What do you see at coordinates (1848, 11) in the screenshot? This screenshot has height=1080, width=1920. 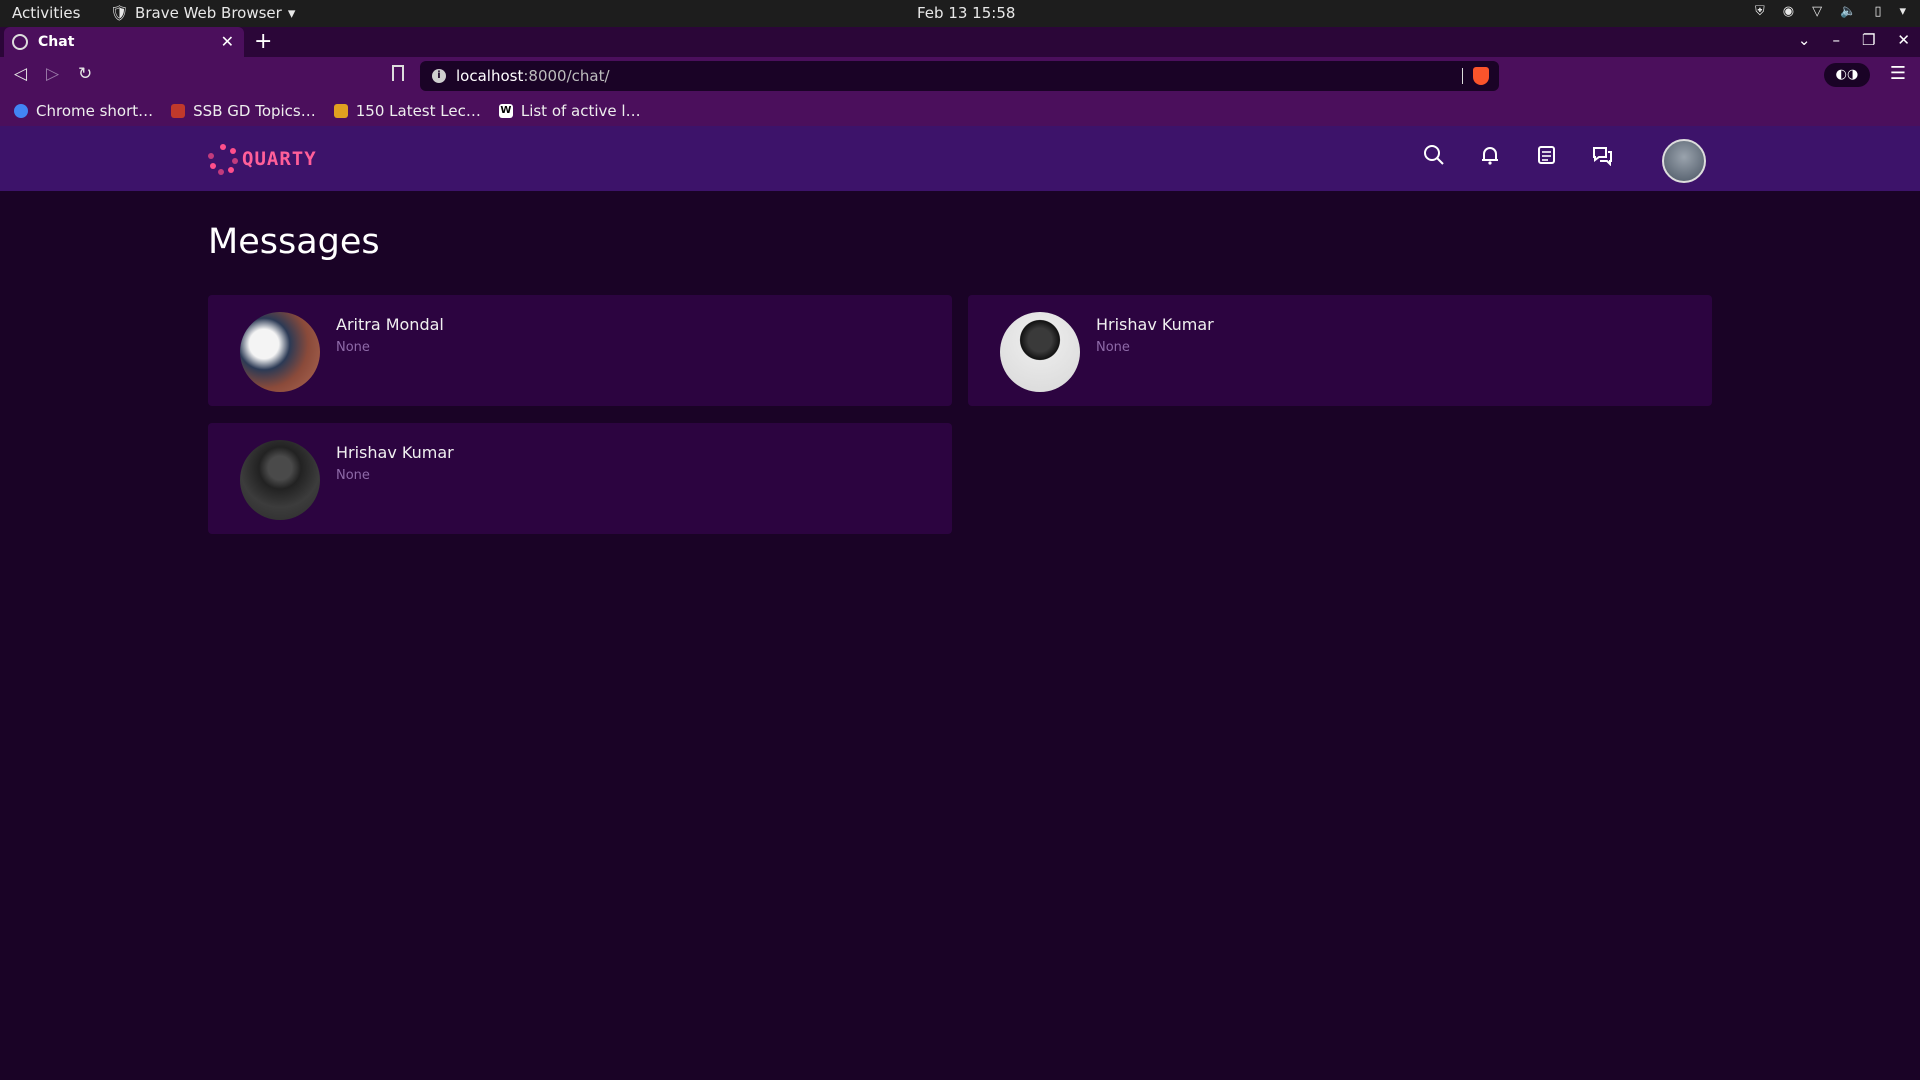 I see `volume-icon: 🔈` at bounding box center [1848, 11].